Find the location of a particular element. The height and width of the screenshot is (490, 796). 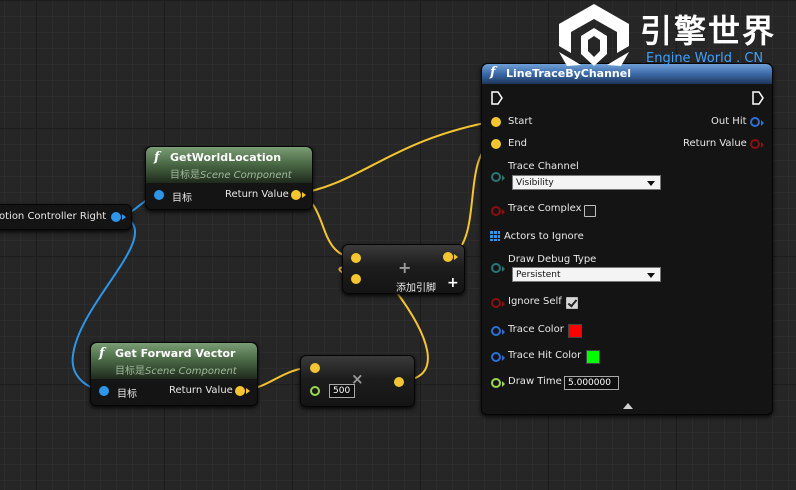

trace-channel-dropdown: Visibility is located at coordinates (586, 182).